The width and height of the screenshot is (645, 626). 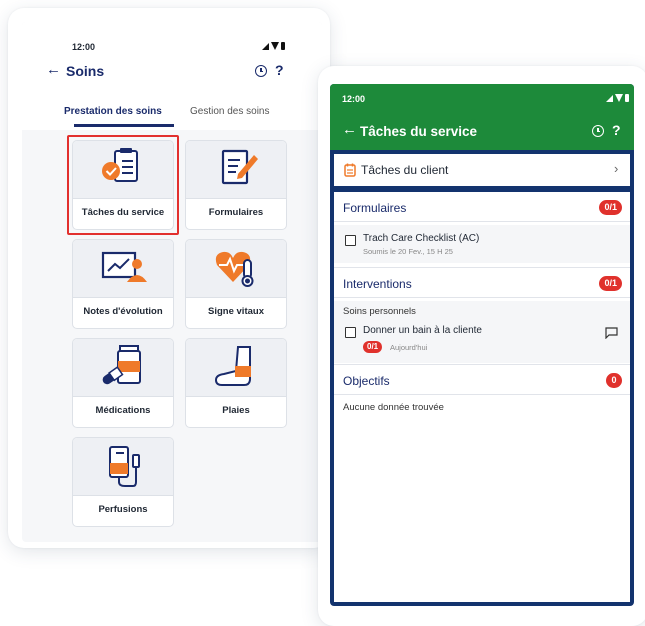 What do you see at coordinates (422, 330) in the screenshot?
I see `intervention-title: Donner un bain à la cliente` at bounding box center [422, 330].